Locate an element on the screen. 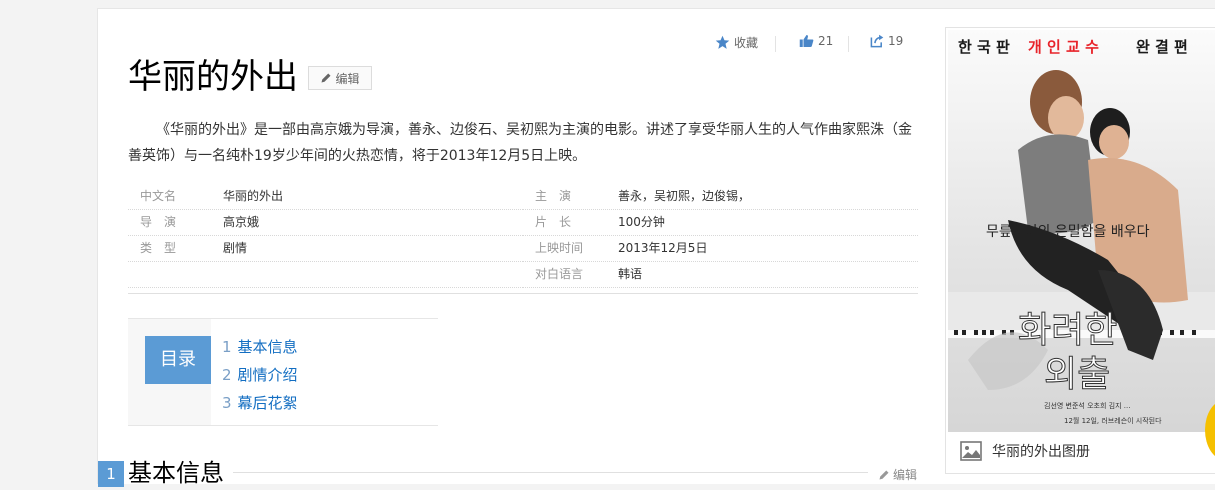  poster-top-text-b: 개 인 교 수 is located at coordinates (1063, 47).